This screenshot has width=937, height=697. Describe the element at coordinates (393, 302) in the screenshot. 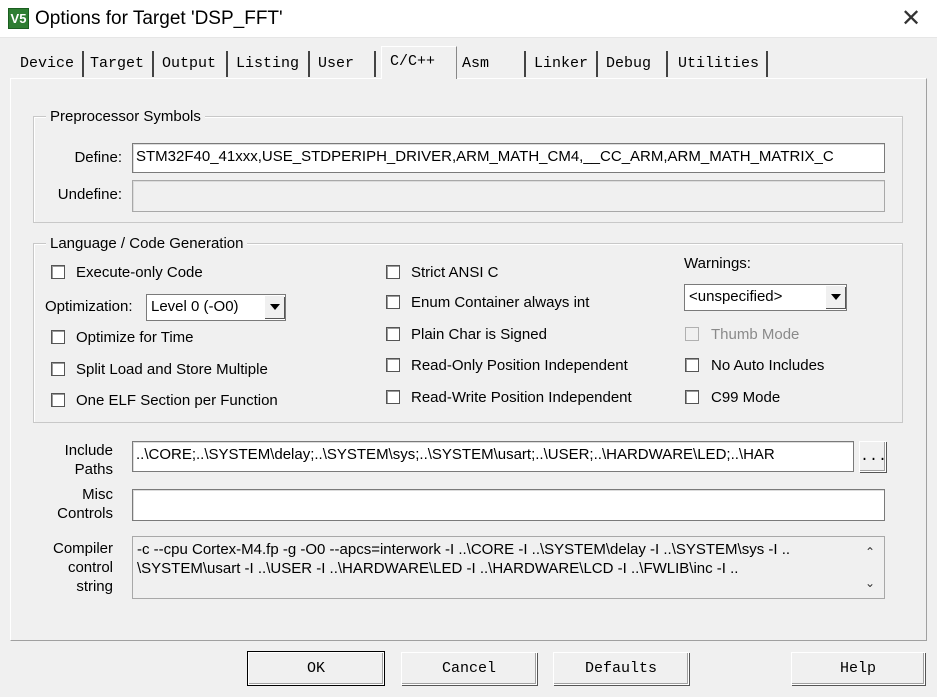

I see `enum-container-checkbox` at that location.